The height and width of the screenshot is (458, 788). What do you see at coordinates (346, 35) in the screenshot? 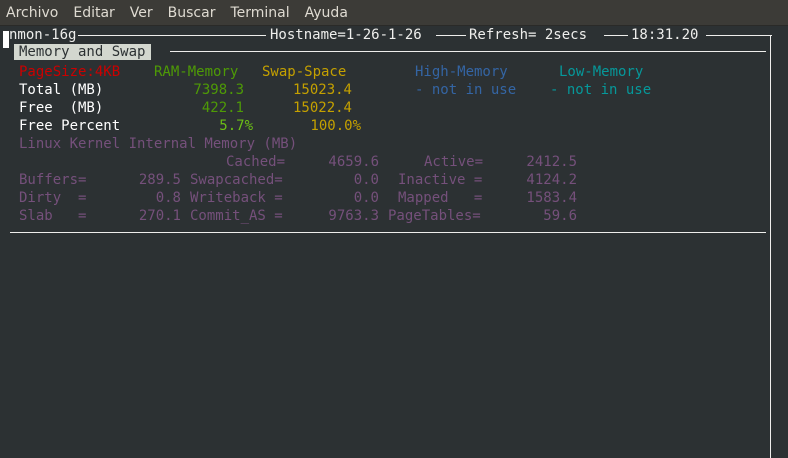
I see `hostname-label: Hostname=1-26-1-26` at bounding box center [346, 35].